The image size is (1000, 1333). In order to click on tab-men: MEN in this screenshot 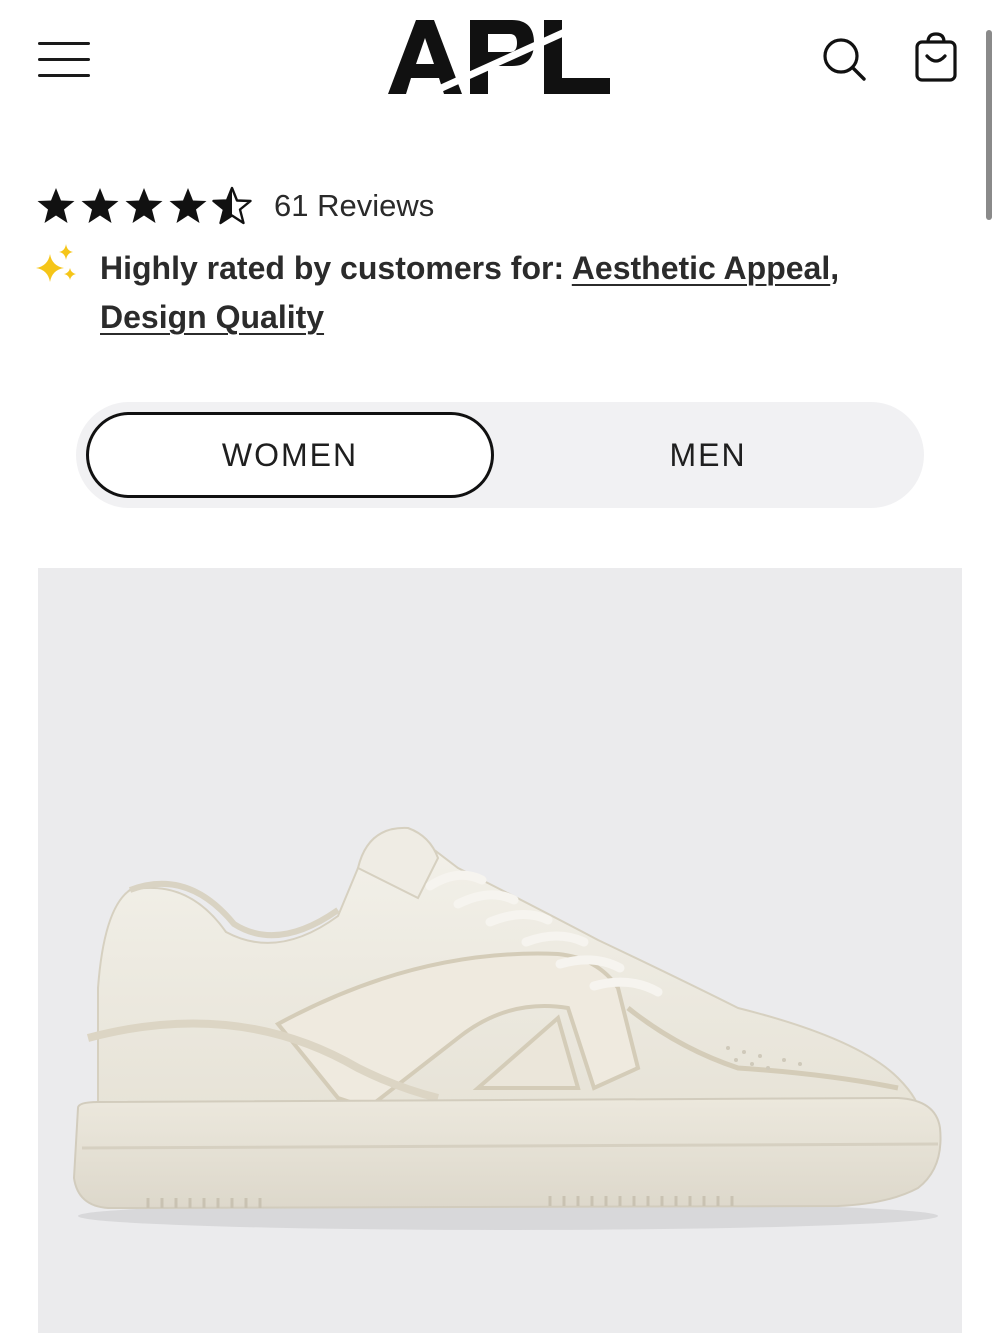, I will do `click(708, 455)`.